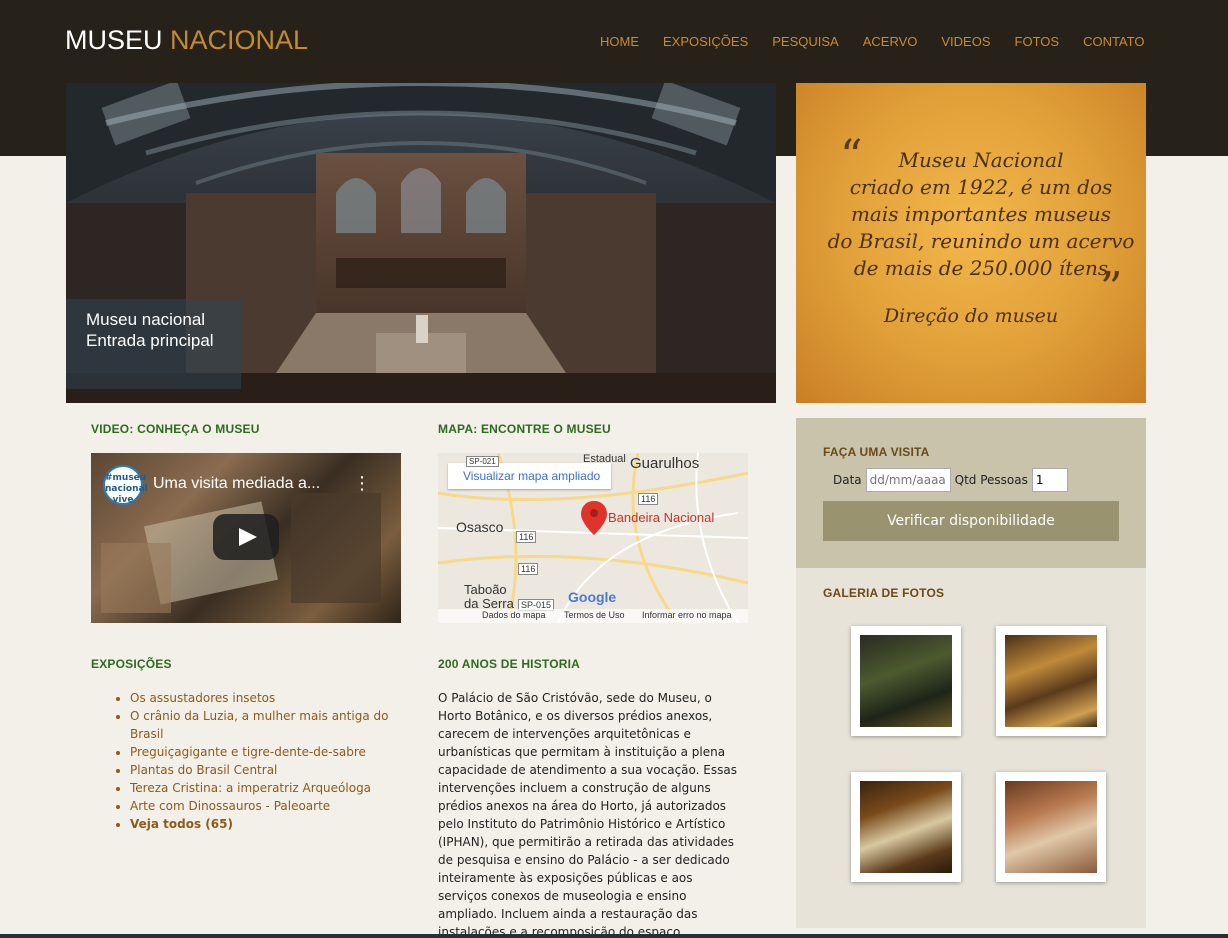 This screenshot has height=938, width=1228. I want to click on date-label: Data, so click(847, 480).